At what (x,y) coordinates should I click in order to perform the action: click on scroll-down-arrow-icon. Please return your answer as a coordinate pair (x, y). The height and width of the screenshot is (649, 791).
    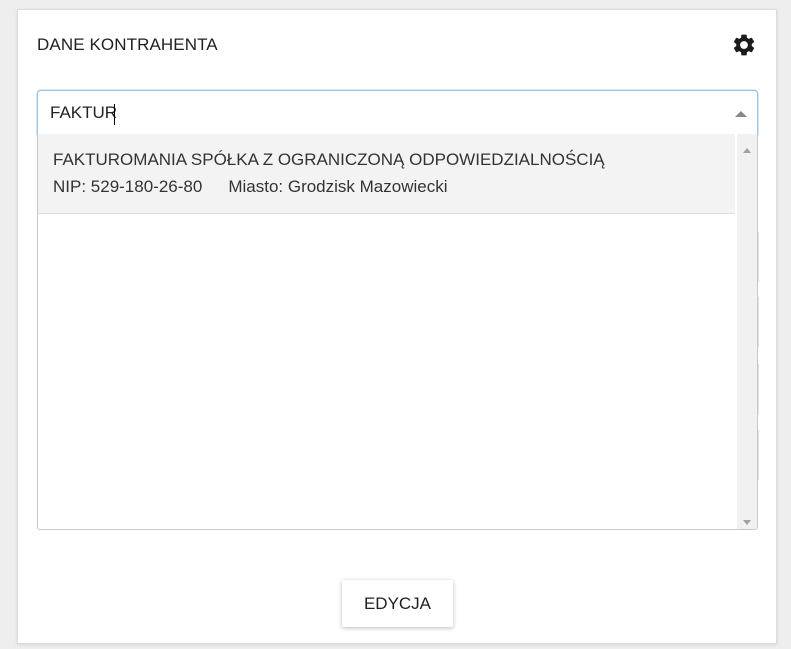
    Looking at the image, I should click on (747, 519).